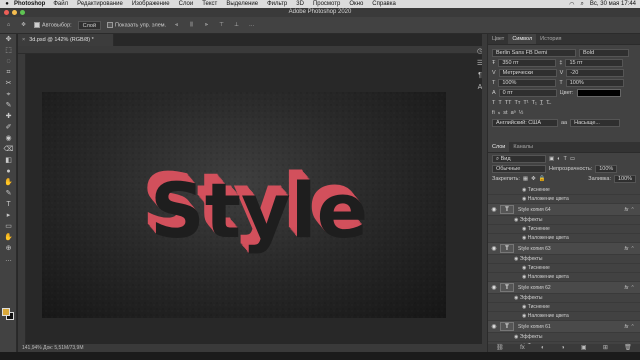  I want to click on menu-filter: Фильтр, so click(277, 4).